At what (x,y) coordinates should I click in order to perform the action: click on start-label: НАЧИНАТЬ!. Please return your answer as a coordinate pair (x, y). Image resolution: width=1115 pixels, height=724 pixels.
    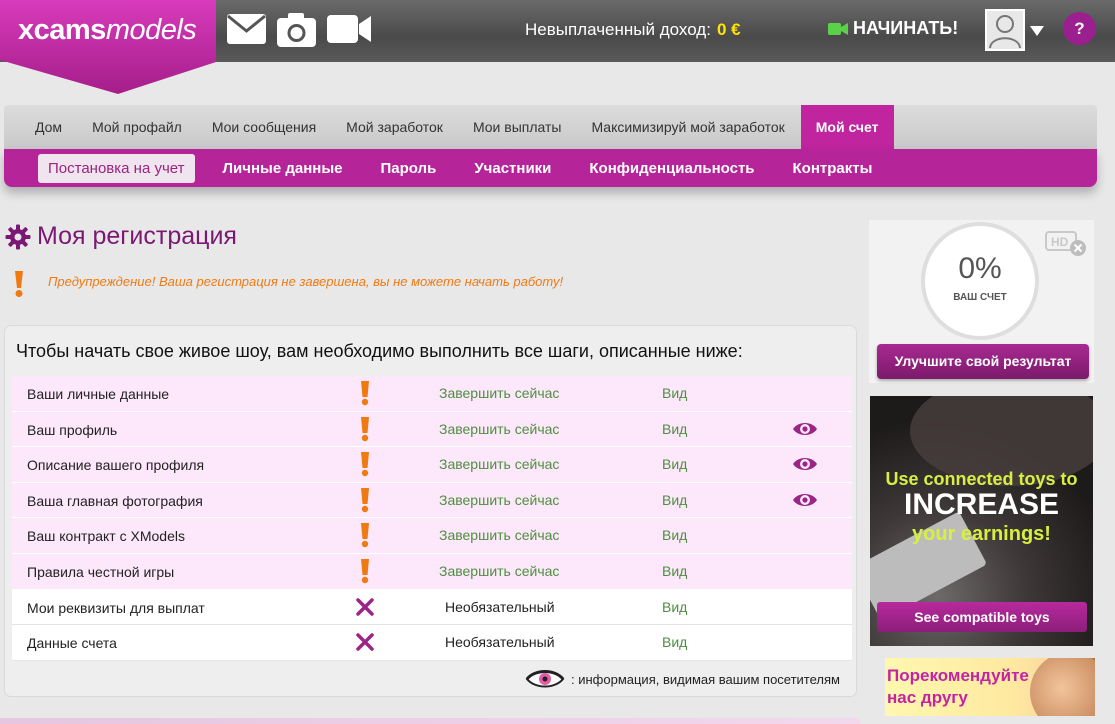
    Looking at the image, I should click on (906, 28).